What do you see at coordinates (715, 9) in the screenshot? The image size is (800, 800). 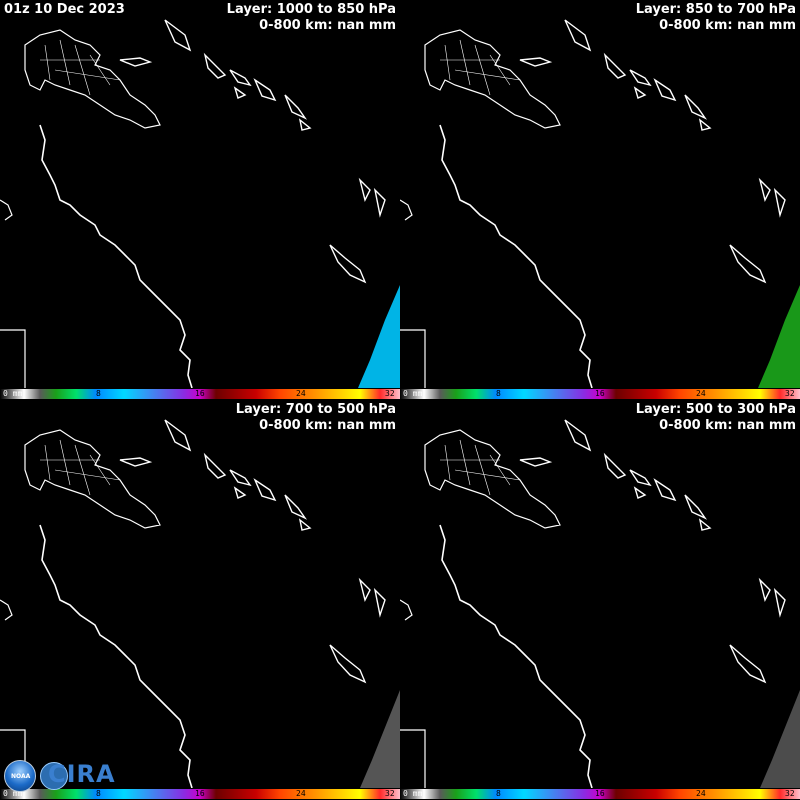 I see `layer-label: Layer: 850 to 700 hPa` at bounding box center [715, 9].